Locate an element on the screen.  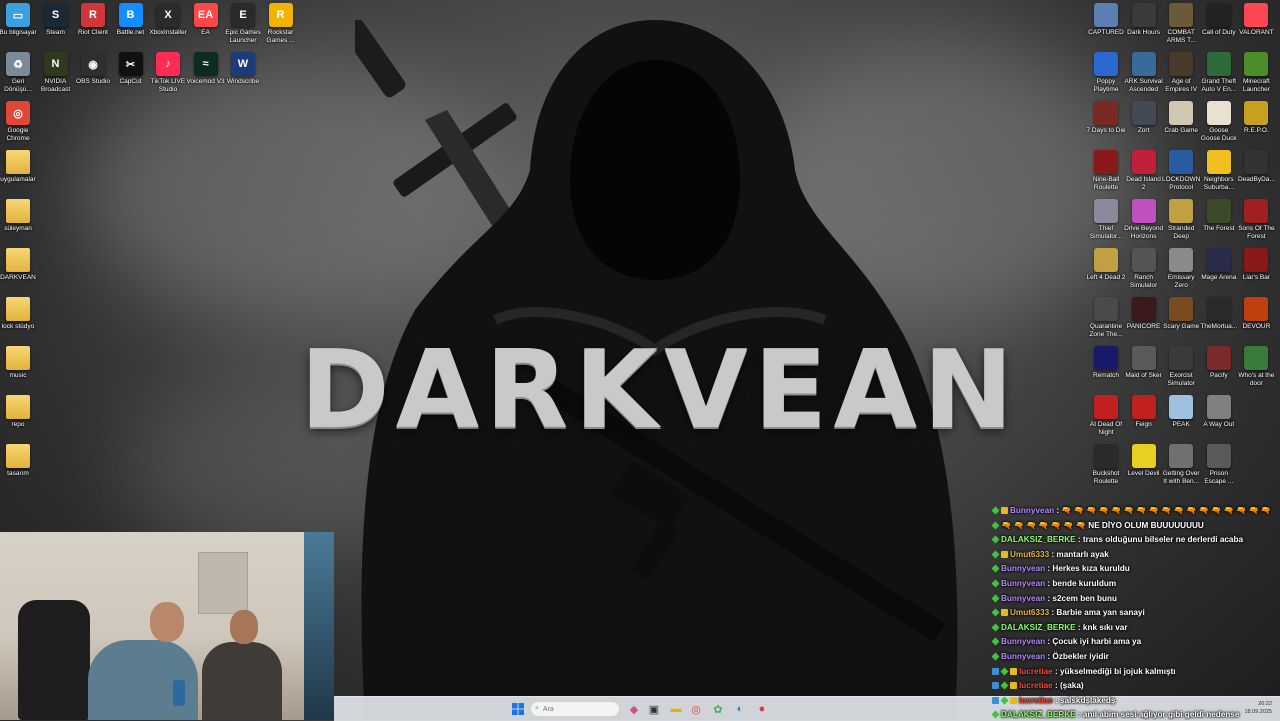
desktop-icon: uygulamalar is located at coordinates (19, 167).